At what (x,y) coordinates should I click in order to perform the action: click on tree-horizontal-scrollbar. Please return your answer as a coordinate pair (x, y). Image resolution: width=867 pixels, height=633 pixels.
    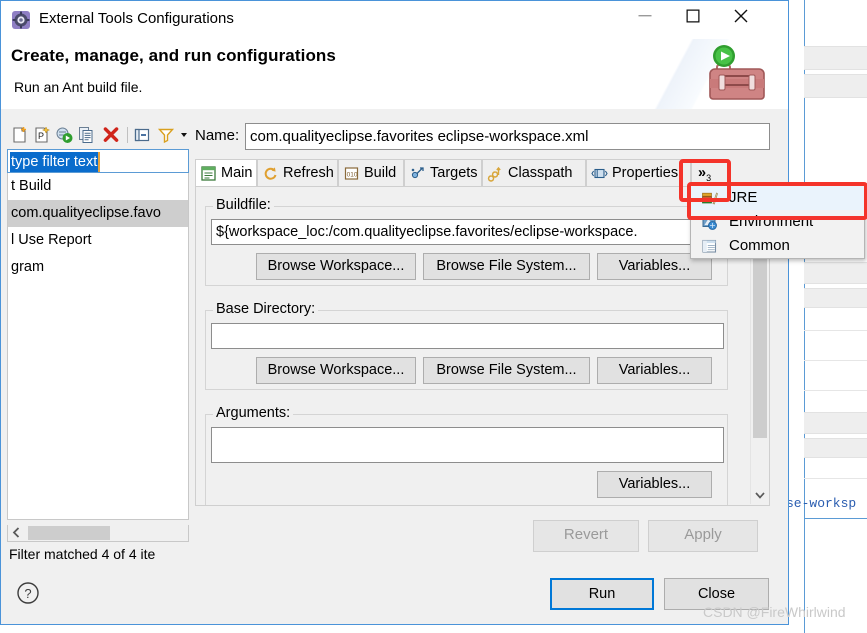
    Looking at the image, I should click on (98, 533).